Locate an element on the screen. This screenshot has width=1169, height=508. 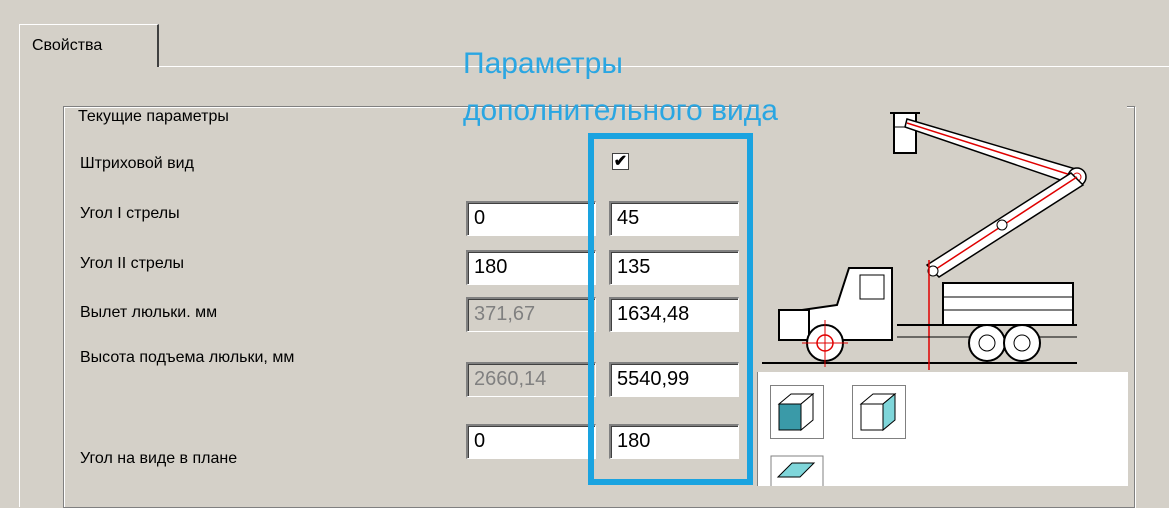
group-title: Текущие параметры is located at coordinates (153, 117).